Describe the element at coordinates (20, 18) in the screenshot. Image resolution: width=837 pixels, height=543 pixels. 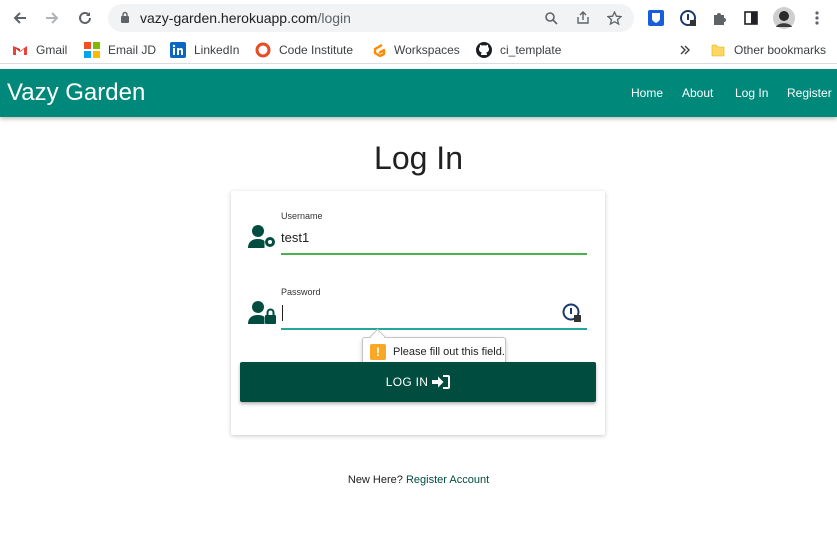
I see `back-arrow-icon` at that location.